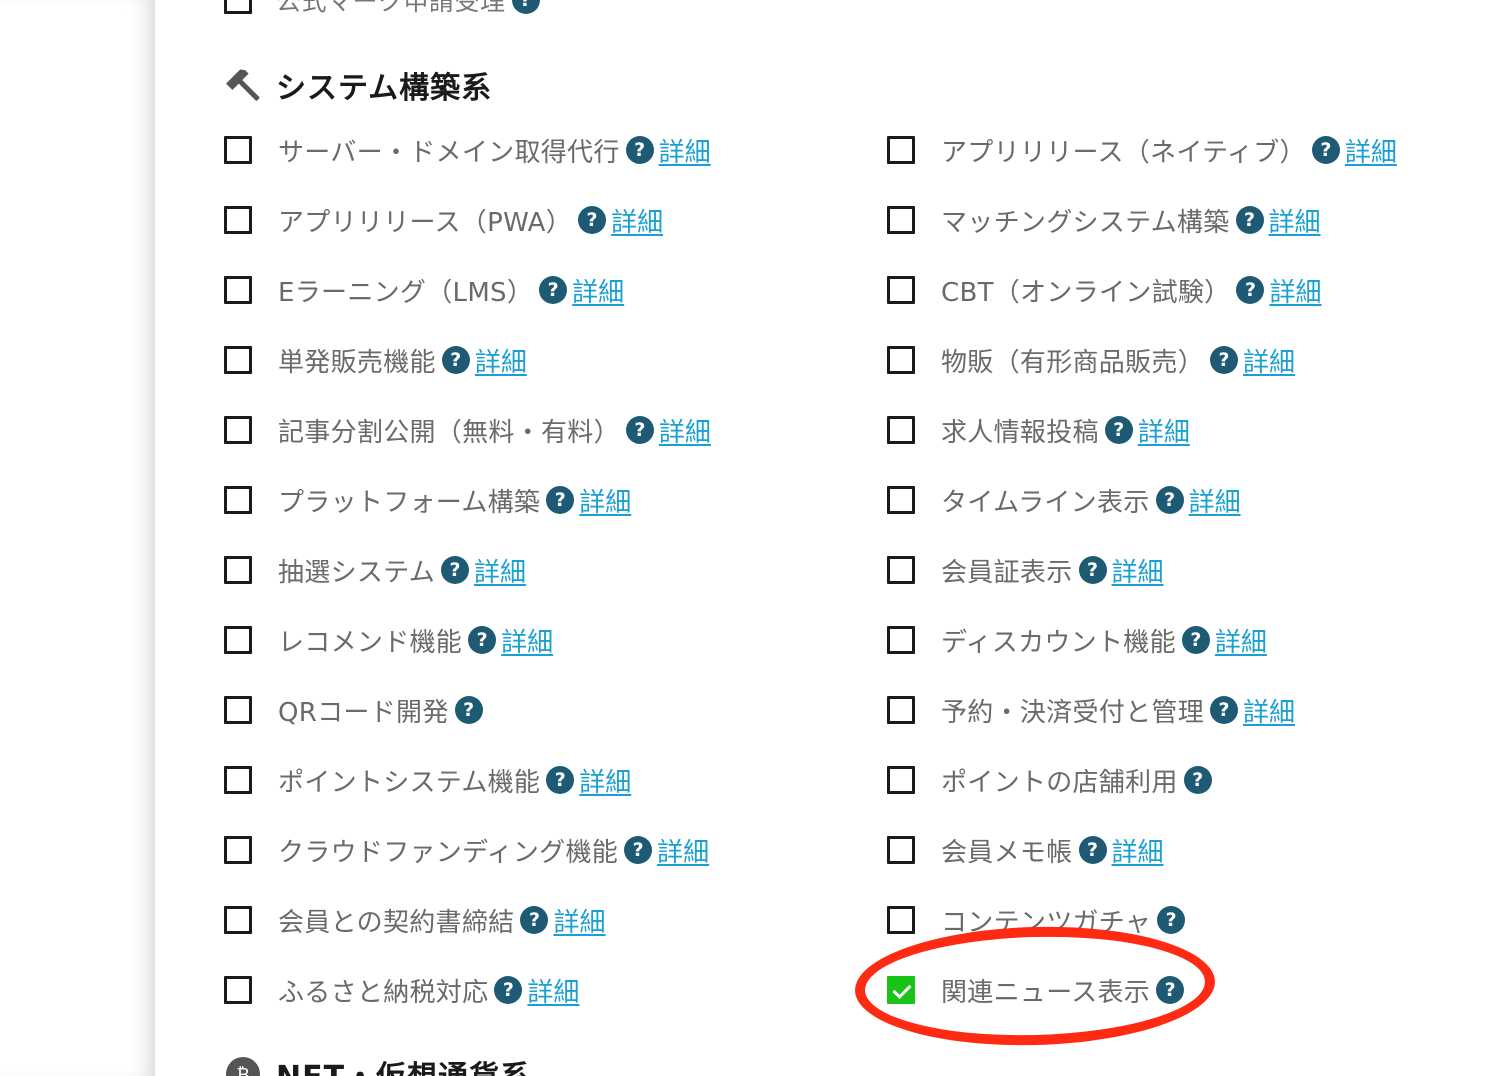 This screenshot has height=1076, width=1506. Describe the element at coordinates (388, 640) in the screenshot. I see `option-row: レコメンド機能? 詳細` at that location.